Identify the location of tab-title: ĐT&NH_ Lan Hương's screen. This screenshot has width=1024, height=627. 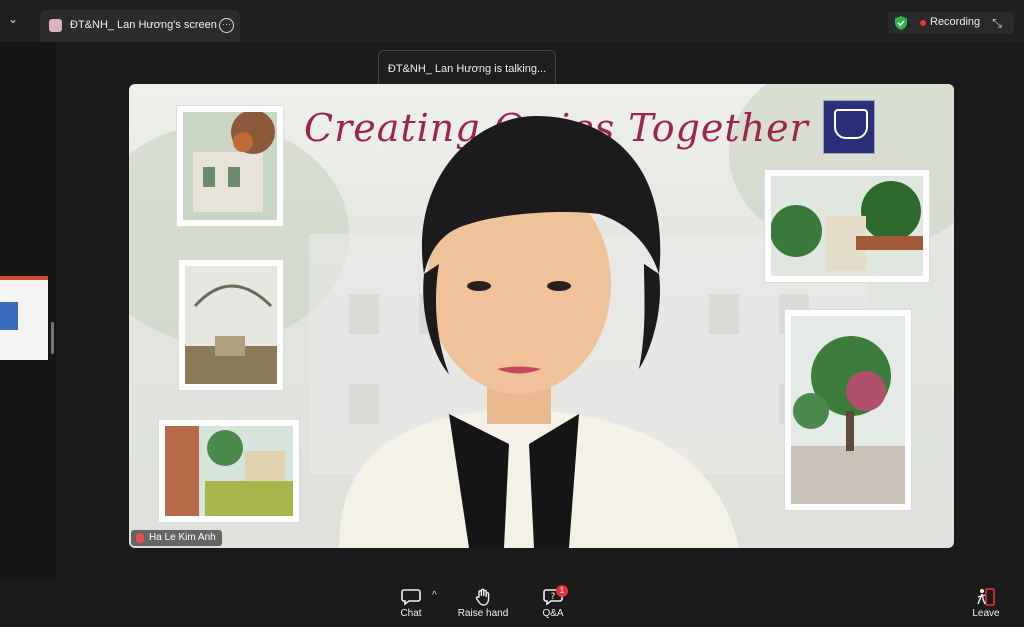
(143, 25).